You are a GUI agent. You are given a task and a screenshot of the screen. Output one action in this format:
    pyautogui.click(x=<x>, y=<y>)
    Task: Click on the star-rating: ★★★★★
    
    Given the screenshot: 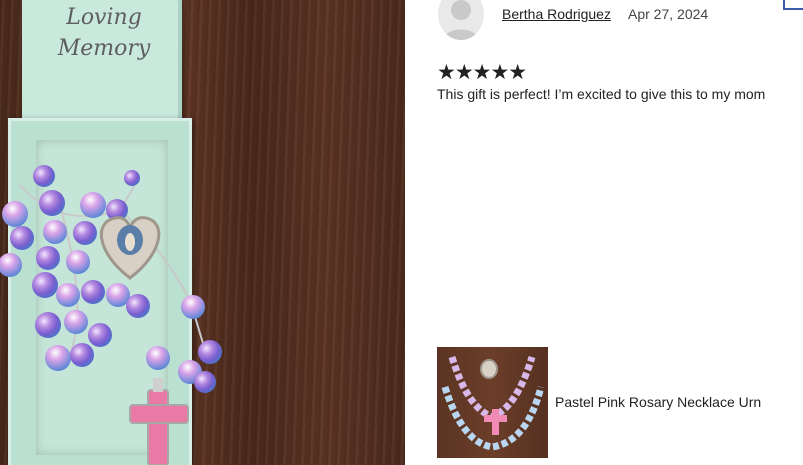 What is the action you would take?
    pyautogui.click(x=482, y=72)
    